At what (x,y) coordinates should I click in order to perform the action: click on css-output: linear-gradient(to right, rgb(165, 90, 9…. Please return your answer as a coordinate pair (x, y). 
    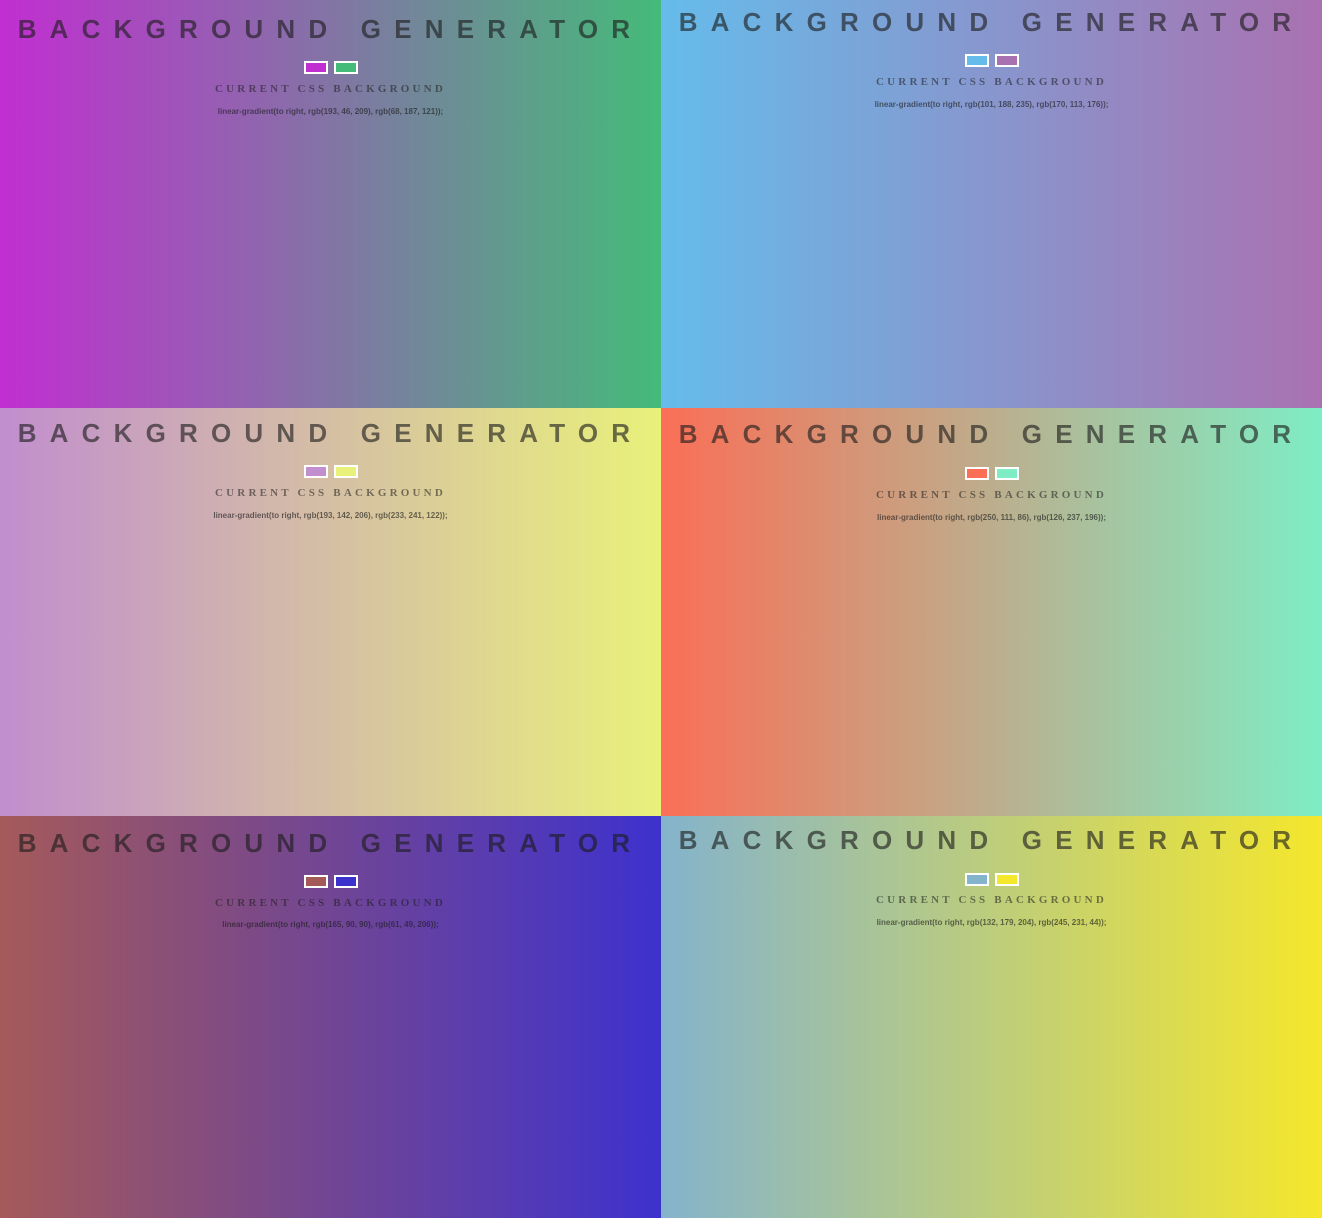
    Looking at the image, I should click on (330, 924).